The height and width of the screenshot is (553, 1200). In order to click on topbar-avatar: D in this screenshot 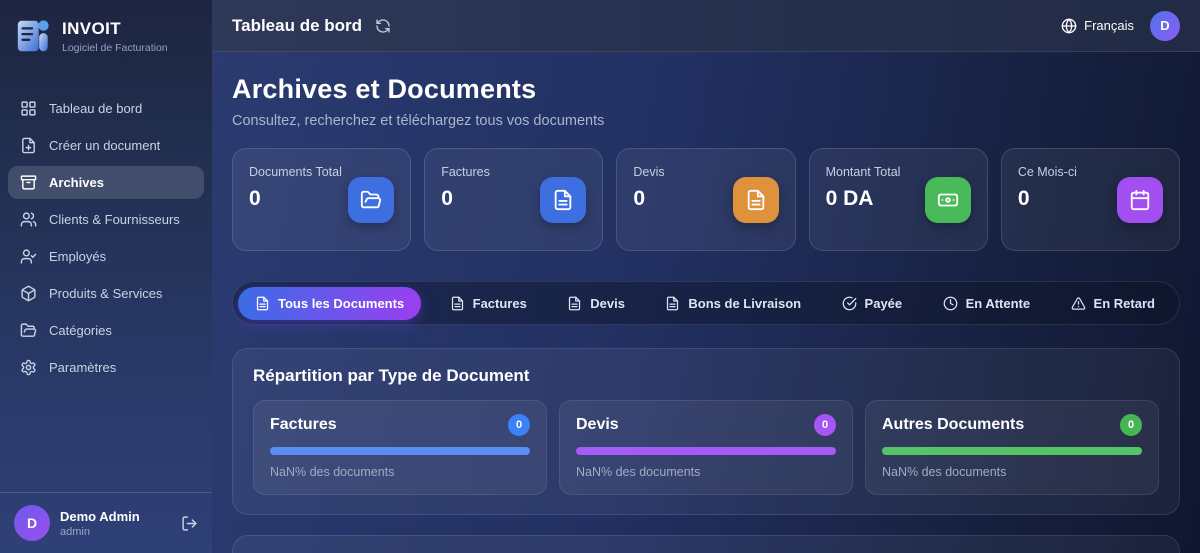, I will do `click(1165, 25)`.